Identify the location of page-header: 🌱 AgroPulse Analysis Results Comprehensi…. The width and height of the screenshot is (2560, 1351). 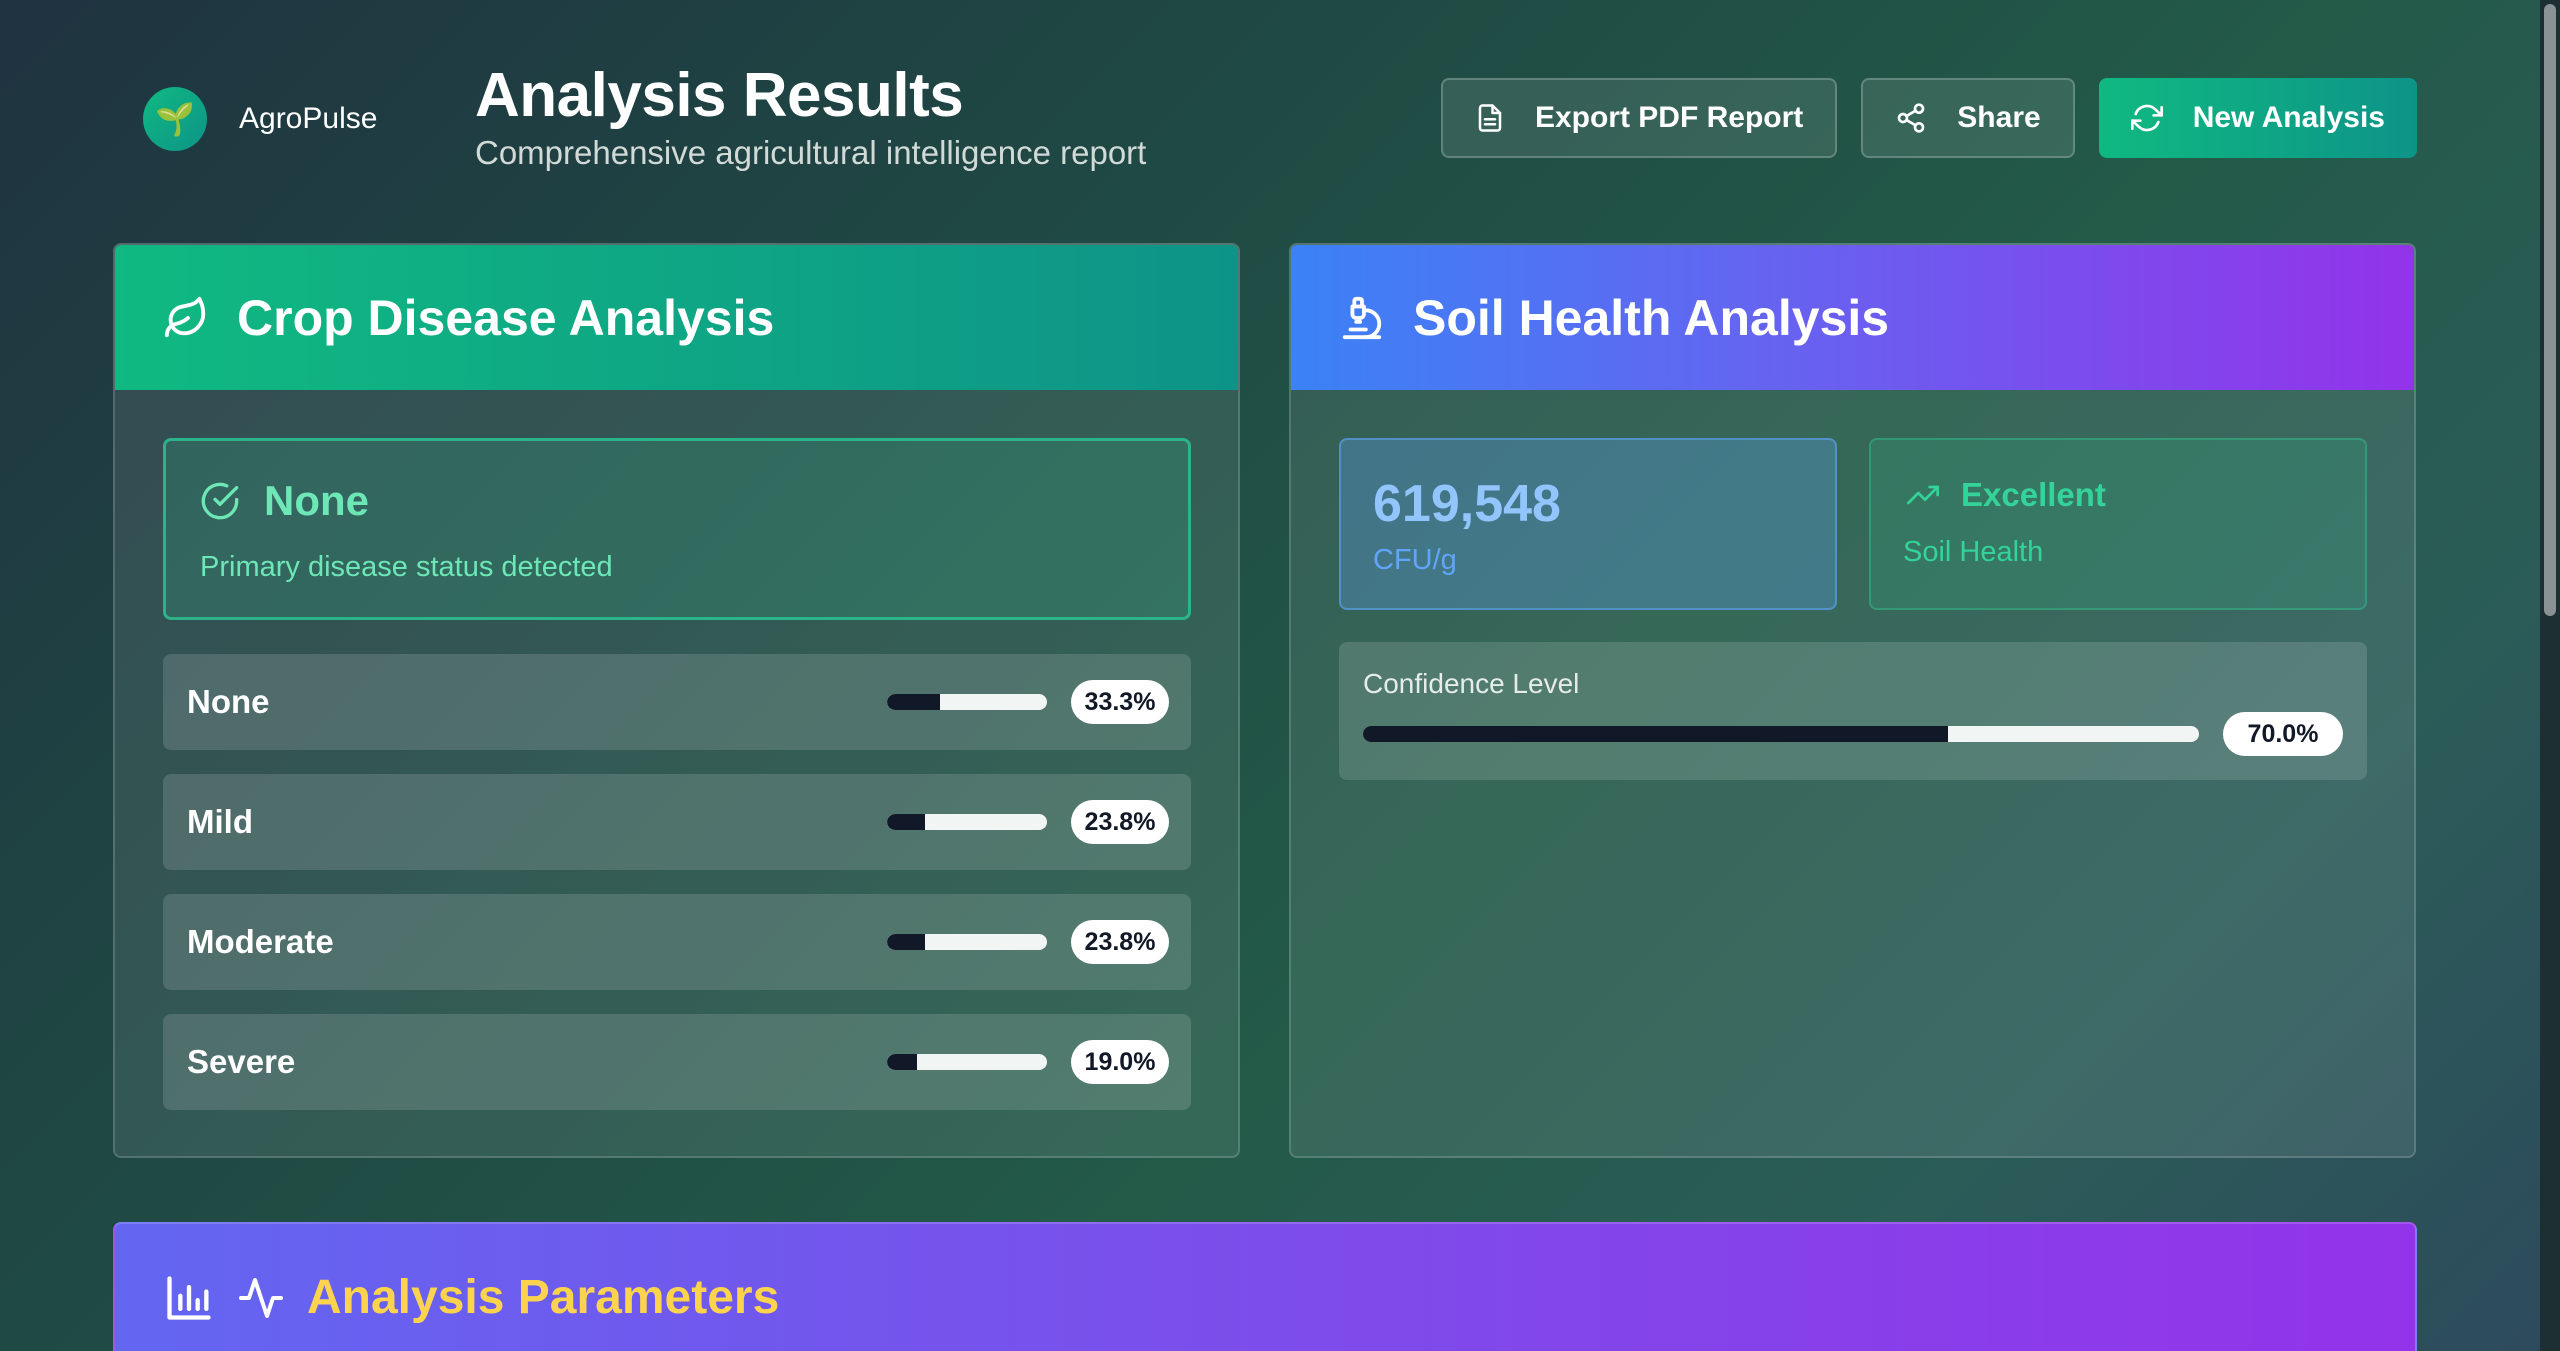
(1265, 120).